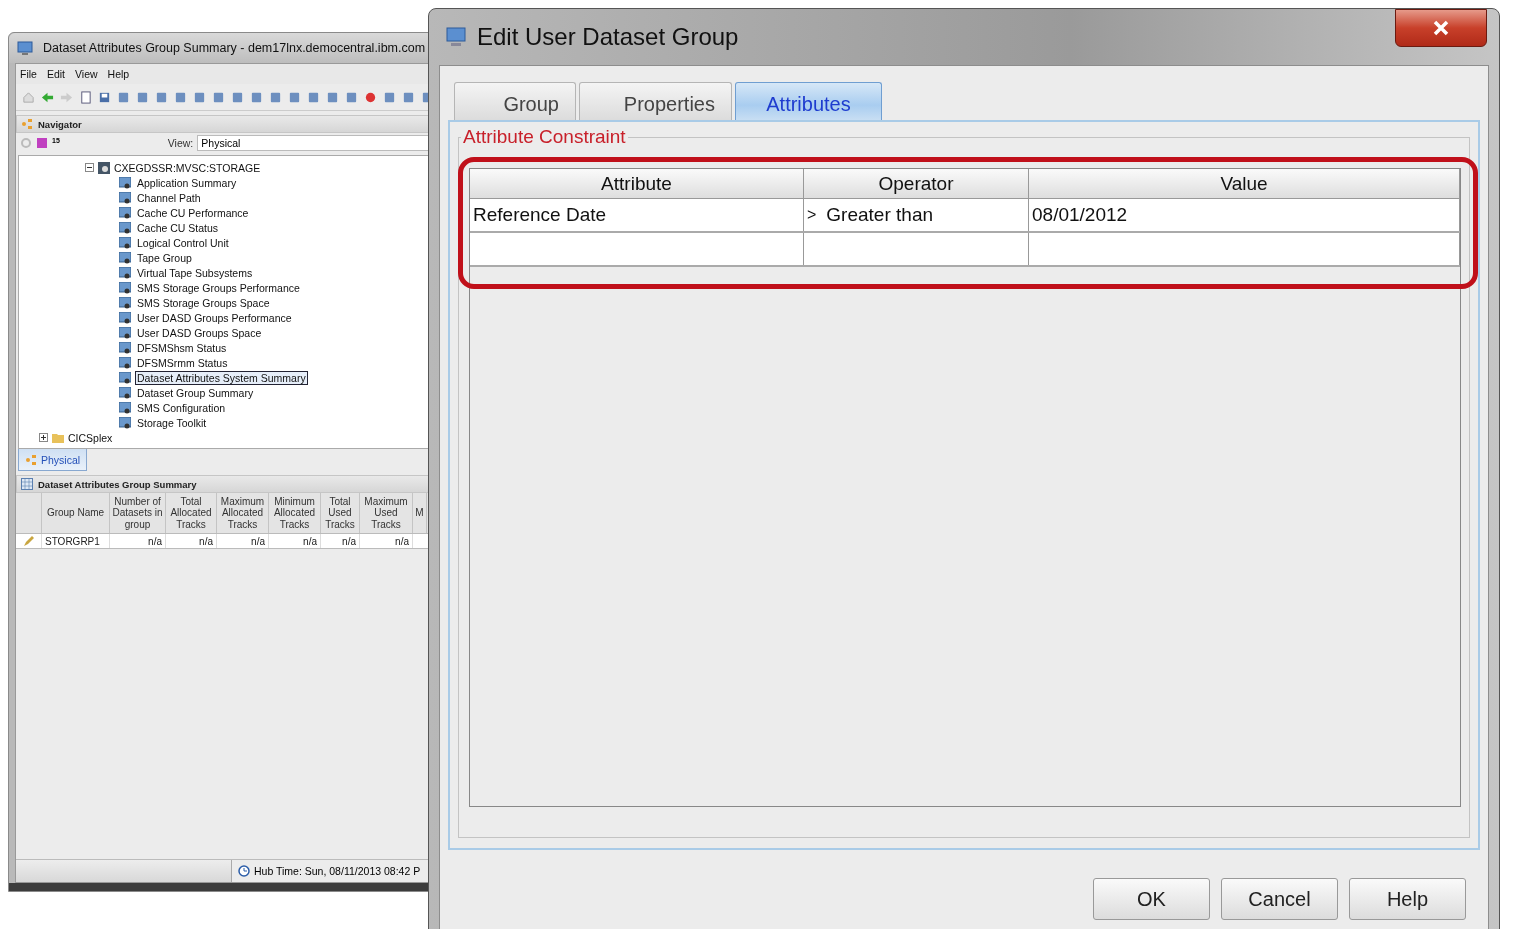 The image size is (1513, 929). I want to click on dialog-button: OK, so click(1151, 899).